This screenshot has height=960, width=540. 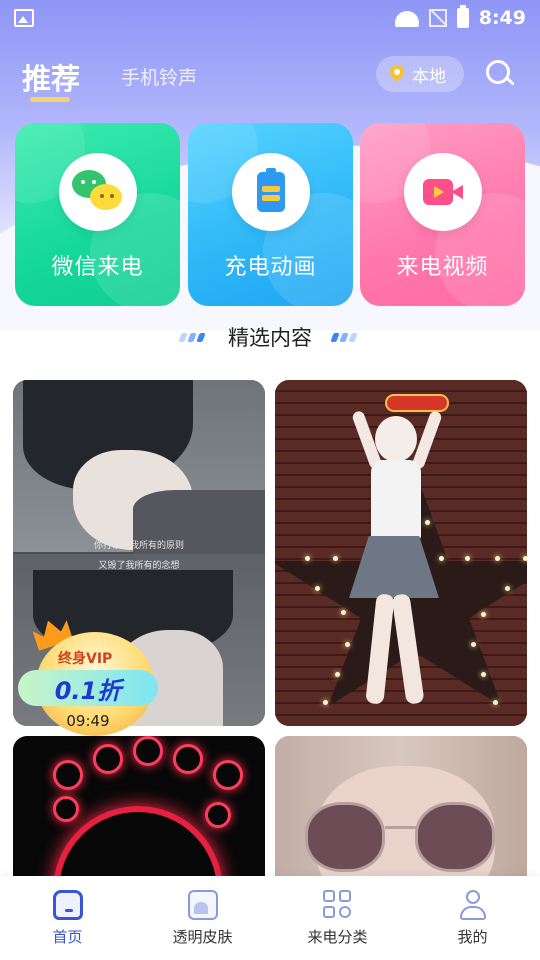 What do you see at coordinates (85, 659) in the screenshot?
I see `vip-label: 终身VIP` at bounding box center [85, 659].